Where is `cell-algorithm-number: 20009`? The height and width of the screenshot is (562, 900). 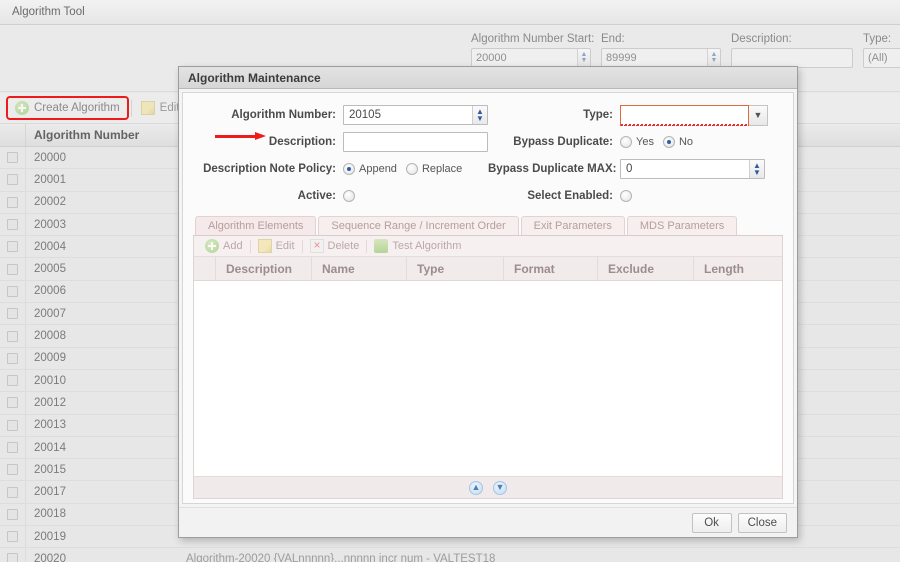 cell-algorithm-number: 20009 is located at coordinates (50, 358).